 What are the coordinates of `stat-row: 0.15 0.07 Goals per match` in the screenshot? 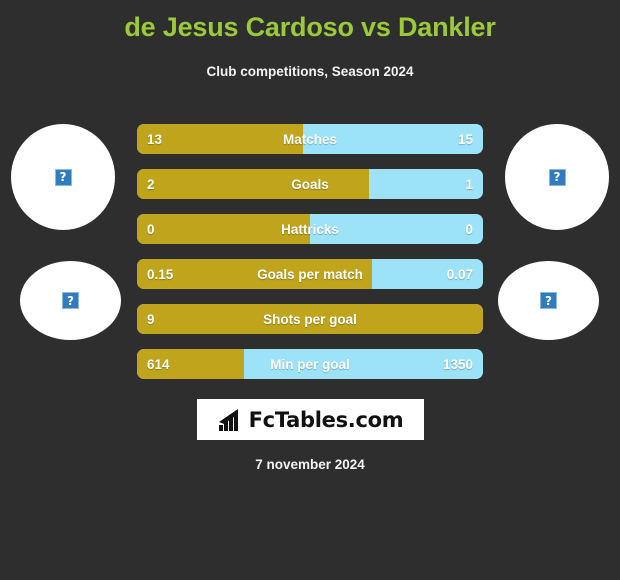 It's located at (310, 274).